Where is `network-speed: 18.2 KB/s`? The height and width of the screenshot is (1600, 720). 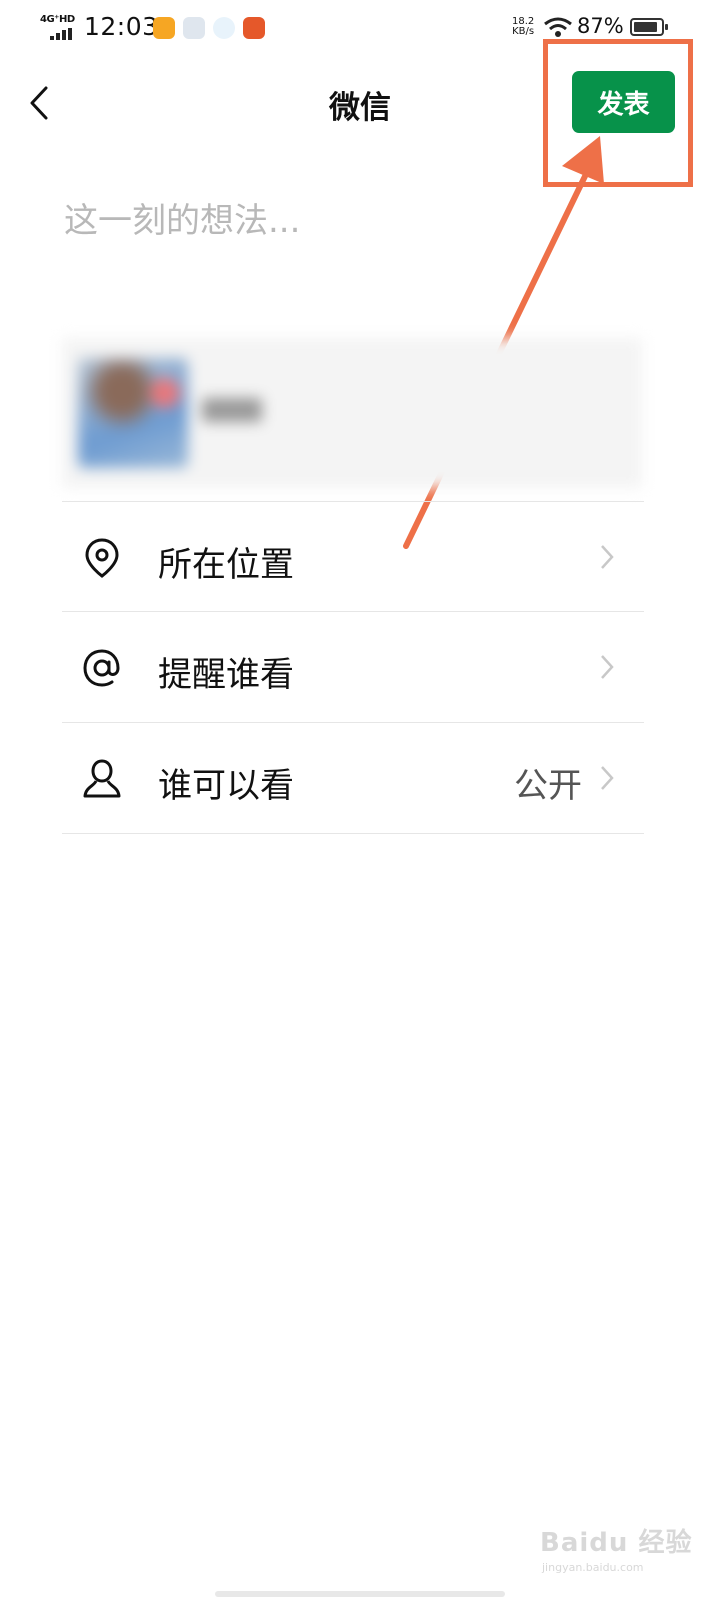 network-speed: 18.2 KB/s is located at coordinates (523, 27).